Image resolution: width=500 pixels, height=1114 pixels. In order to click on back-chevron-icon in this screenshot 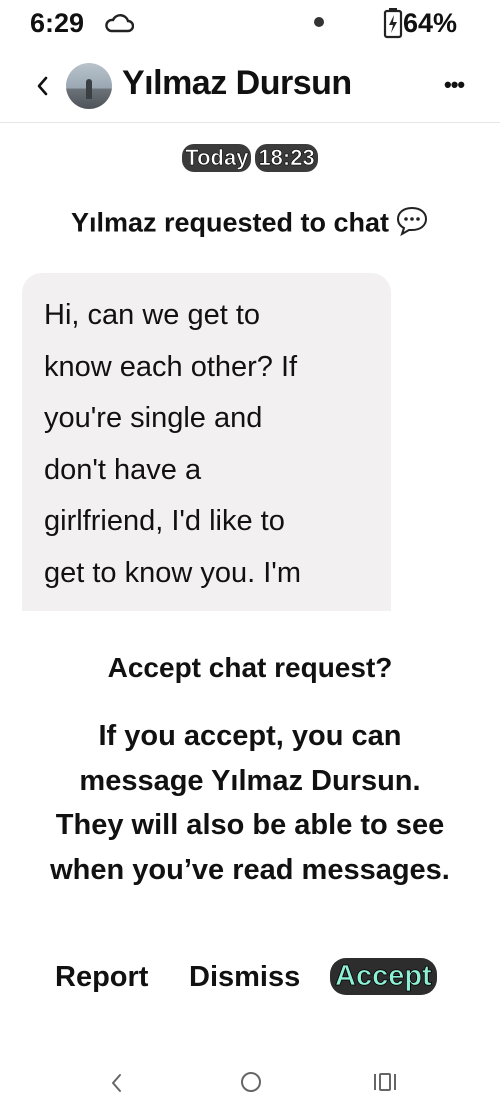, I will do `click(42, 88)`.